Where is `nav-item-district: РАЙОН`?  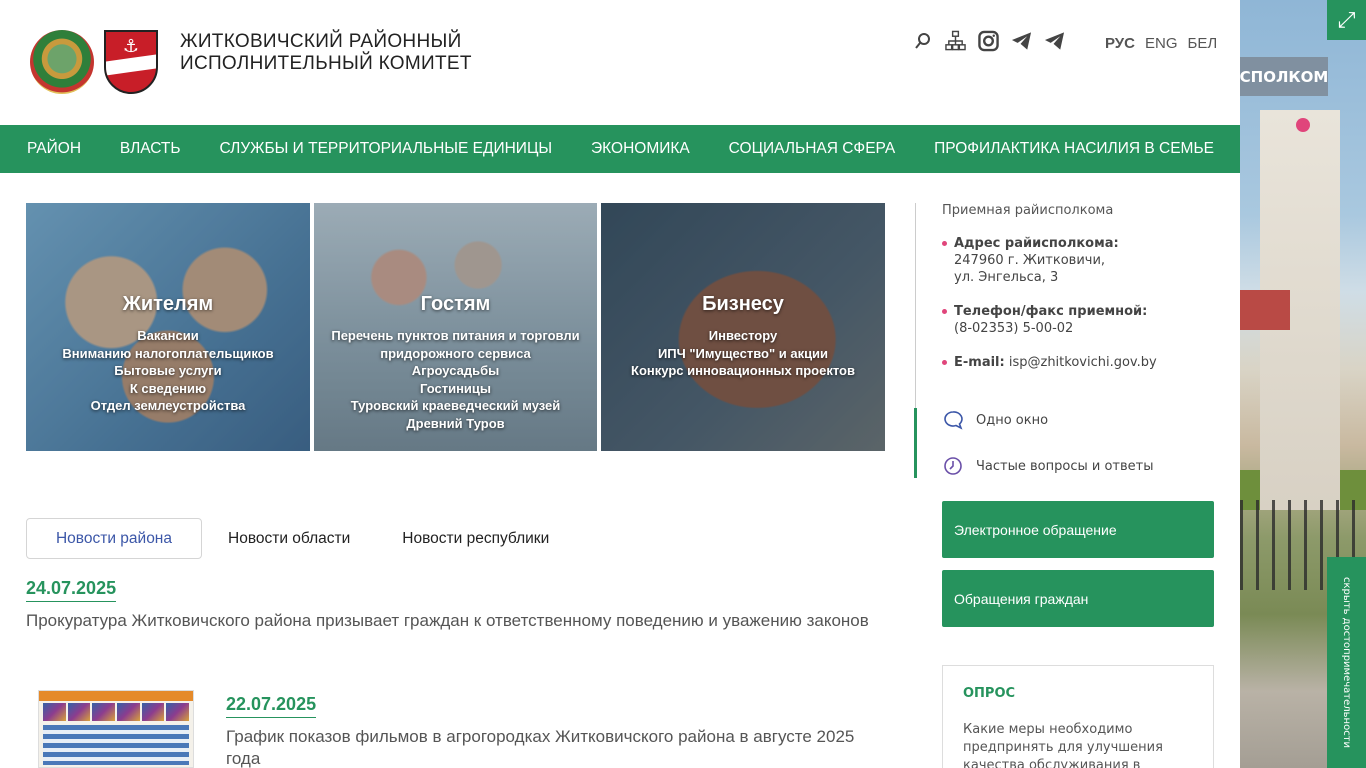 nav-item-district: РАЙОН is located at coordinates (54, 149).